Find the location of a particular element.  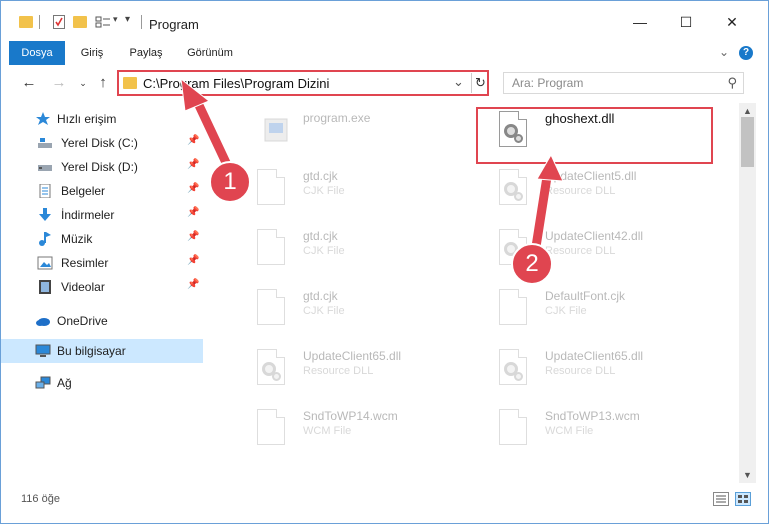

help-icon: ? is located at coordinates (746, 53).